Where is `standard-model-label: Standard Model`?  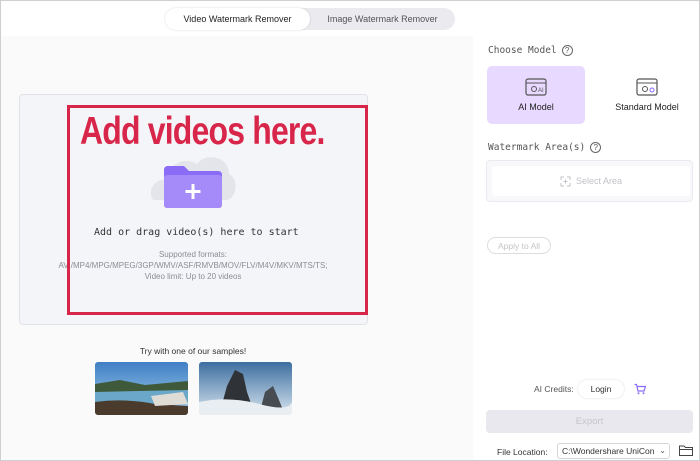 standard-model-label: Standard Model is located at coordinates (647, 107).